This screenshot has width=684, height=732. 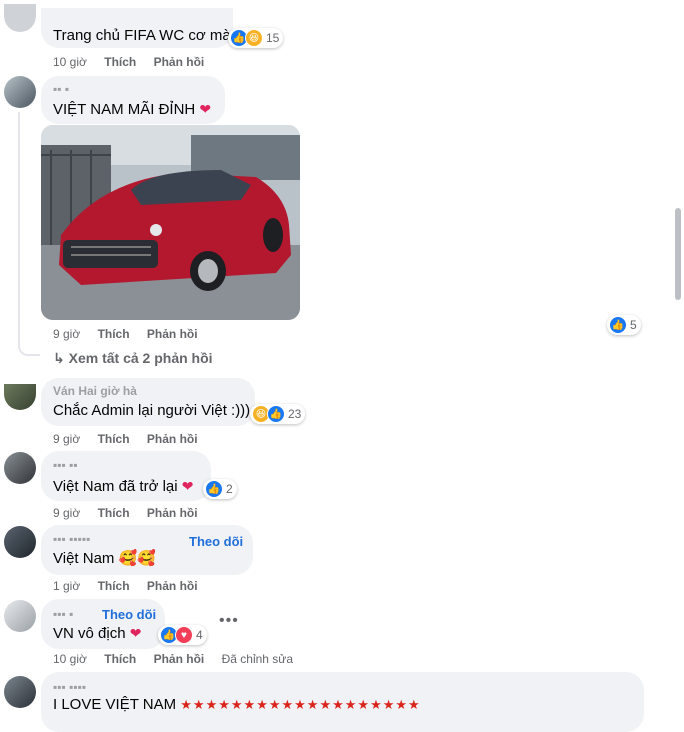 What do you see at coordinates (132, 109) in the screenshot?
I see `comment-text: VIỆT NAM MÃI ĐỈNH ❤` at bounding box center [132, 109].